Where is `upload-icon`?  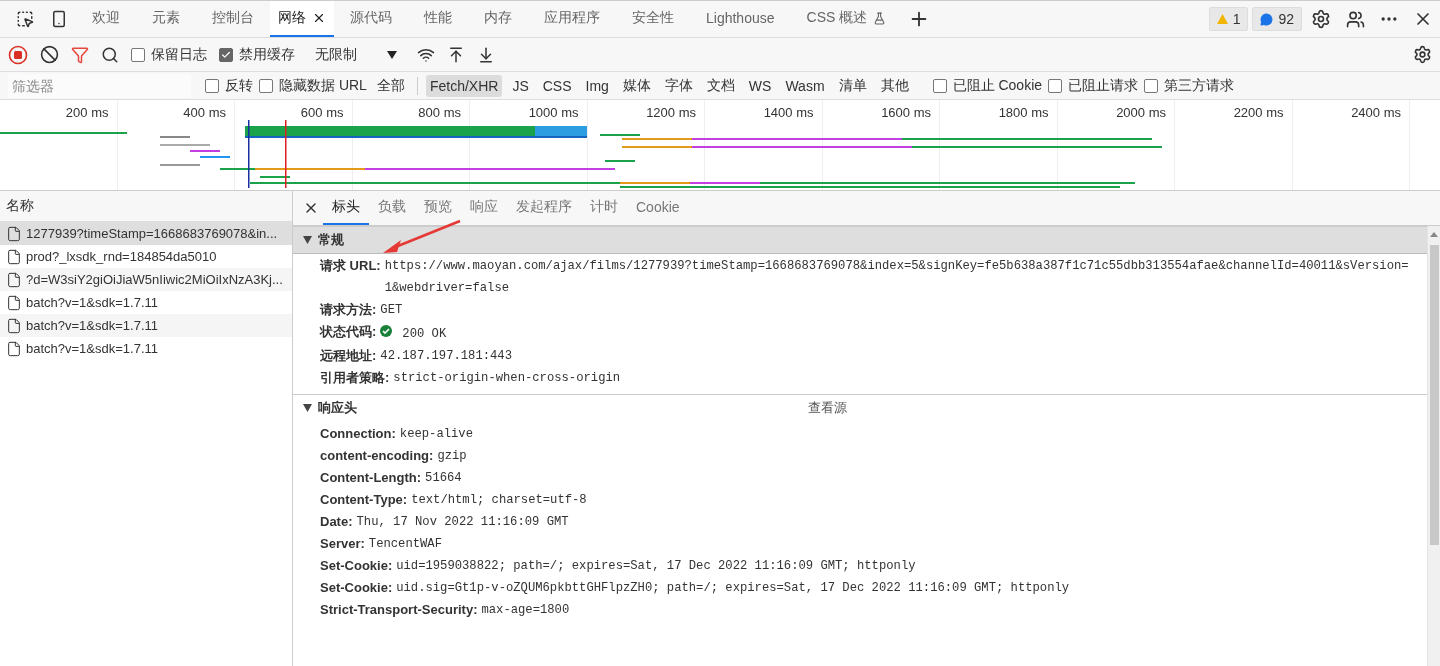 upload-icon is located at coordinates (456, 54).